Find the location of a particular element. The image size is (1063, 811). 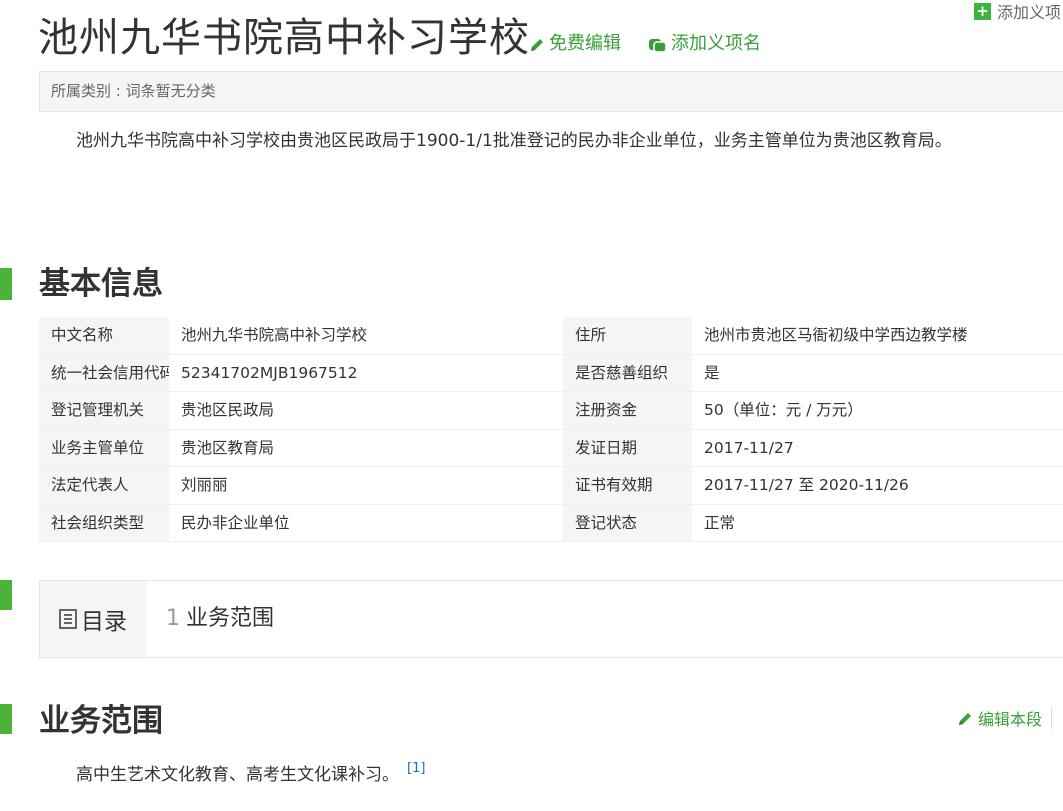

table-row: 社会组织类型 民办非企业单位 登记状态 正常 is located at coordinates (551, 523).